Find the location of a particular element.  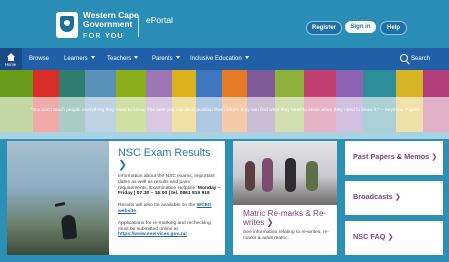

brand-text: Western Cape Government FOR YOU is located at coordinates (111, 25).